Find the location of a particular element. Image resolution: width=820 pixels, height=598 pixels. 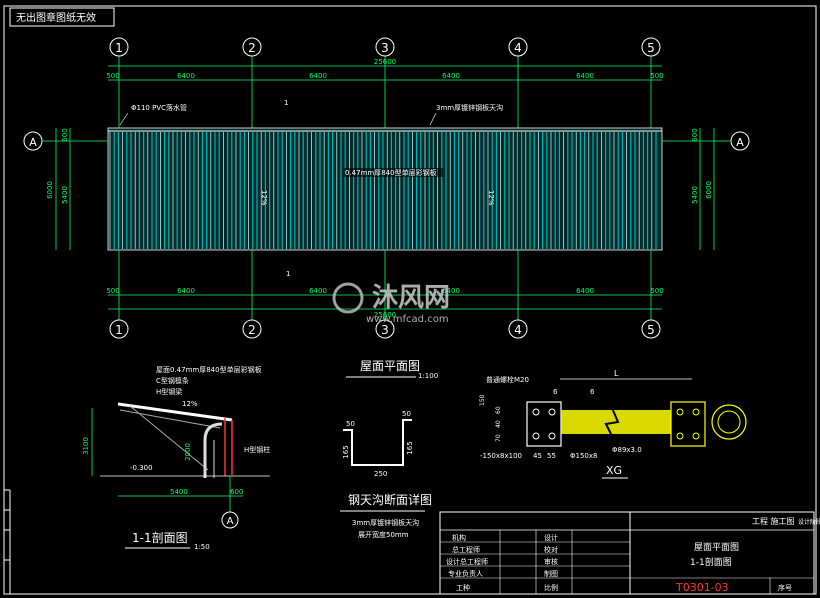

section-note-3: H型钢梁 is located at coordinates (169, 391).